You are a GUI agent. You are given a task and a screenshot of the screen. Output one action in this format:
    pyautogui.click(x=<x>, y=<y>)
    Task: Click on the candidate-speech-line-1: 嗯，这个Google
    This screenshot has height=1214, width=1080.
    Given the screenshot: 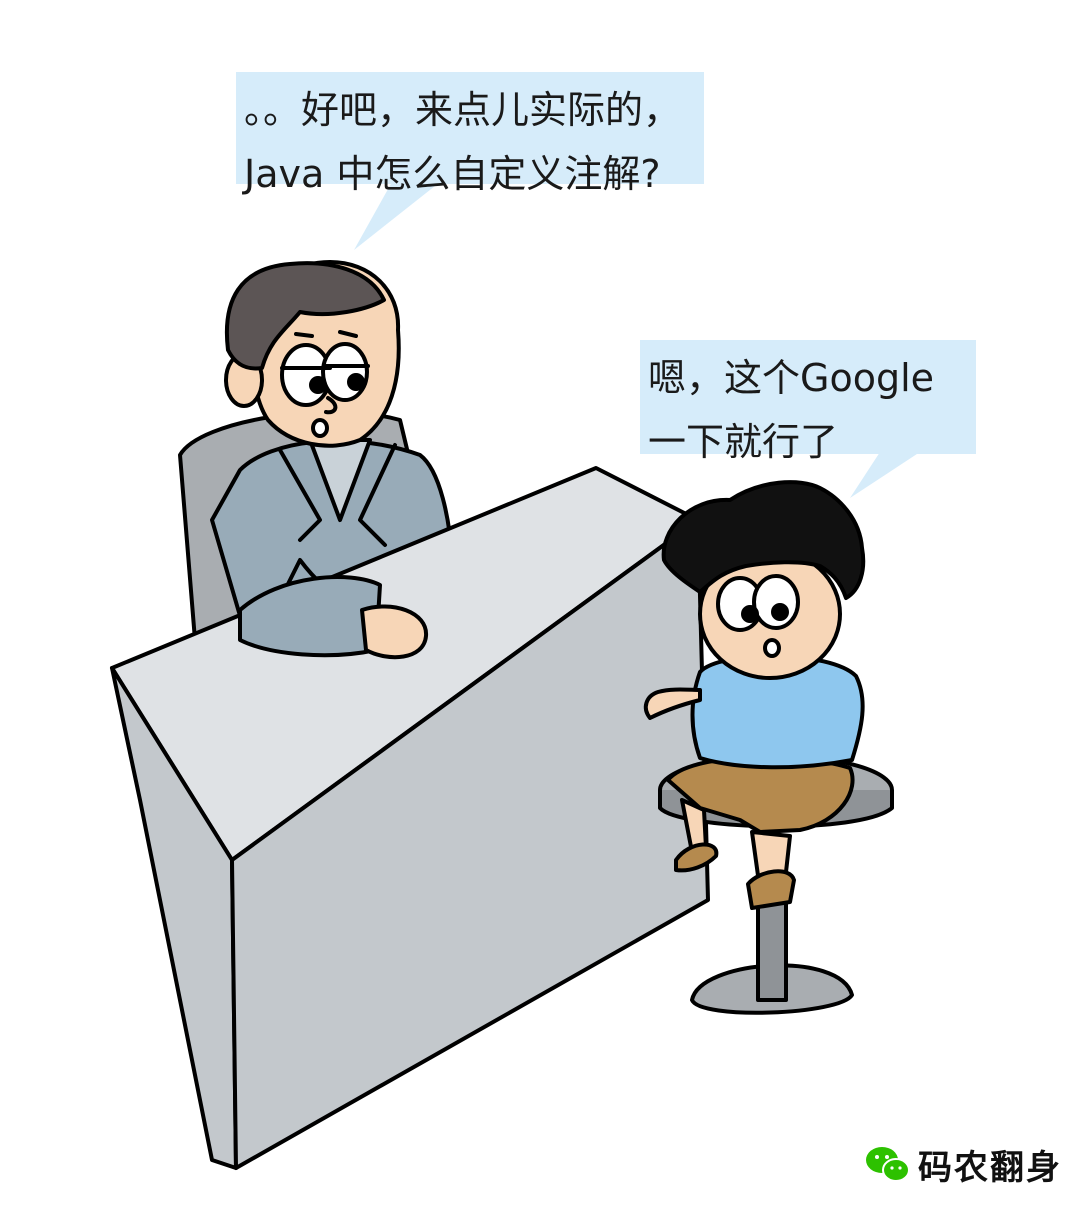 What is the action you would take?
    pyautogui.click(x=791, y=378)
    